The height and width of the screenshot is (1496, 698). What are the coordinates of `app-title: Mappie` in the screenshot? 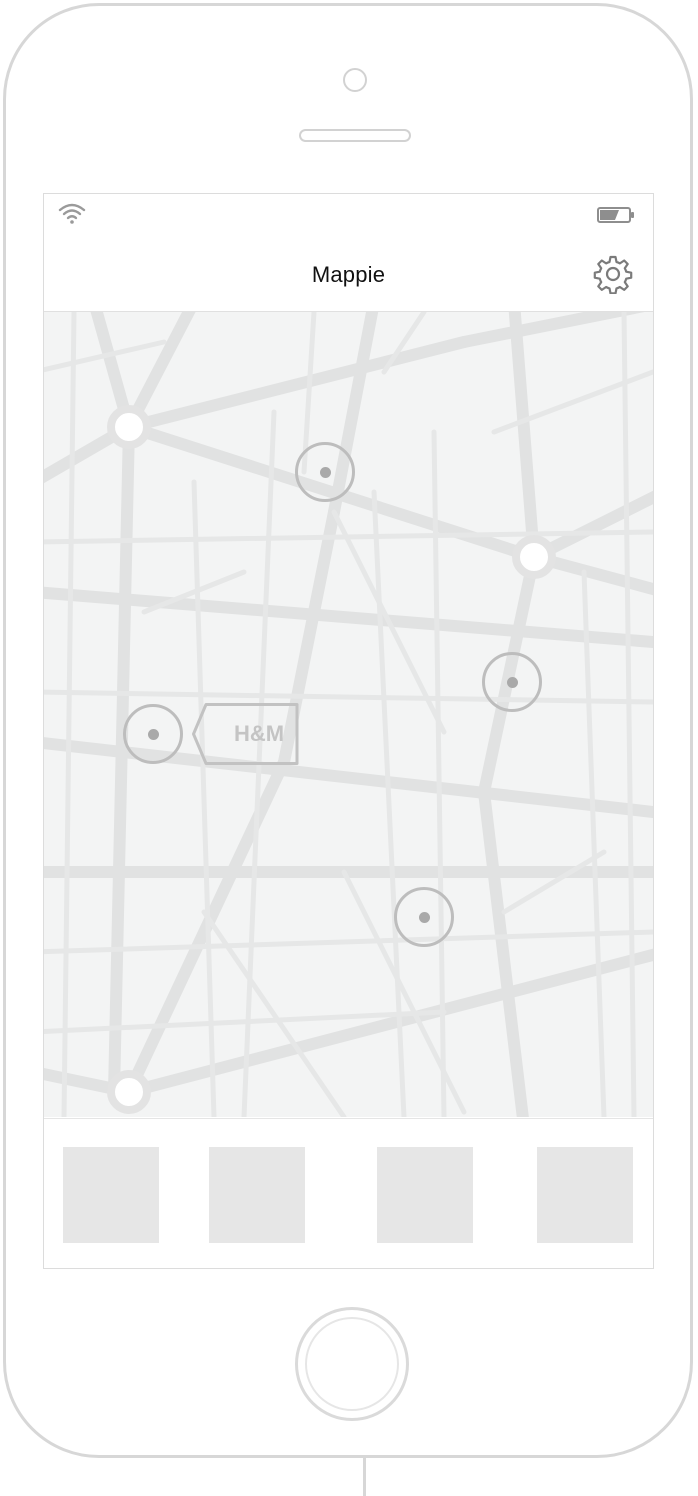 It's located at (348, 274).